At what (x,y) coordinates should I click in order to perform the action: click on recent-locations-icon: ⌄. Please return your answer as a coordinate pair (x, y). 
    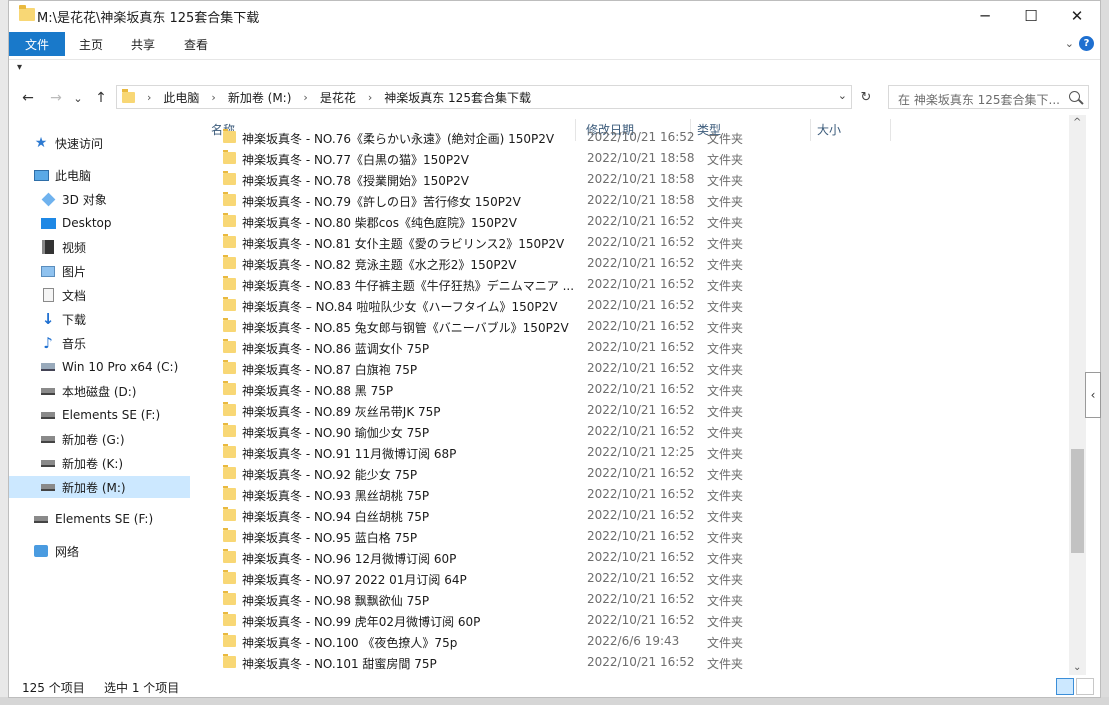
    Looking at the image, I should click on (78, 98).